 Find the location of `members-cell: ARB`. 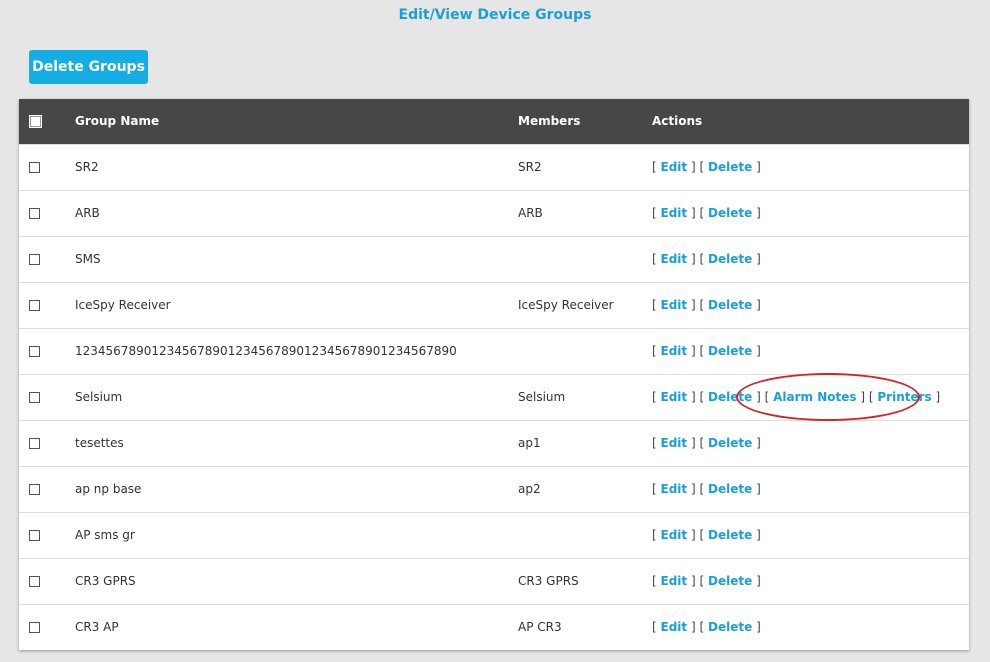

members-cell: ARB is located at coordinates (530, 213).